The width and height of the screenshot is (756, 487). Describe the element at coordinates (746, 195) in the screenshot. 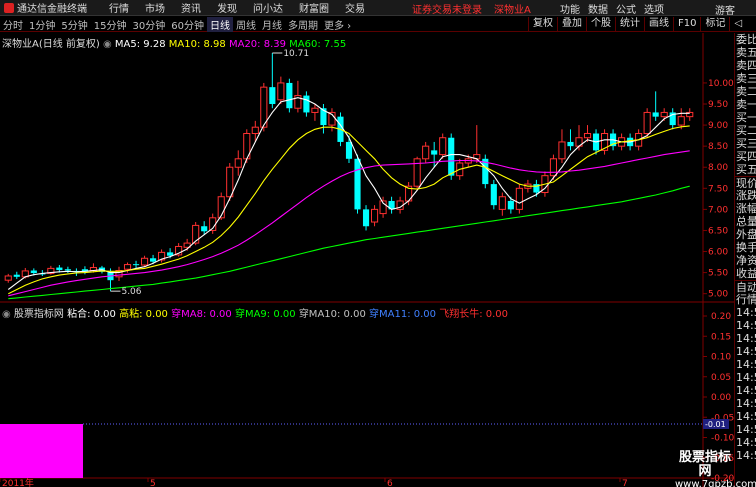

I see `side-panel-item: 涨跌` at that location.